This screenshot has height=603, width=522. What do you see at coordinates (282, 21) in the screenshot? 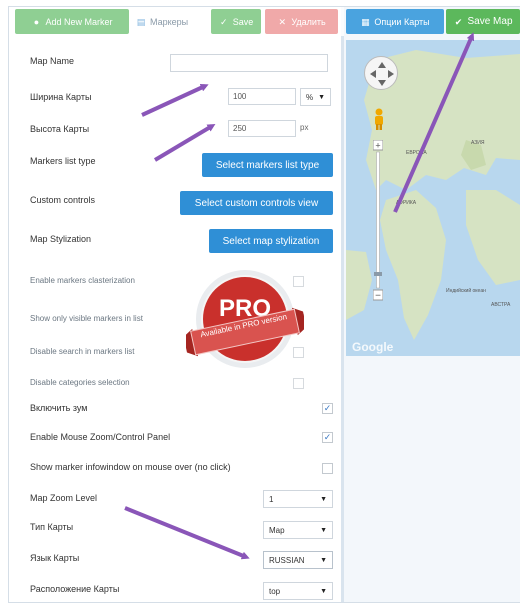
I see `close-icon: ✕` at bounding box center [282, 21].